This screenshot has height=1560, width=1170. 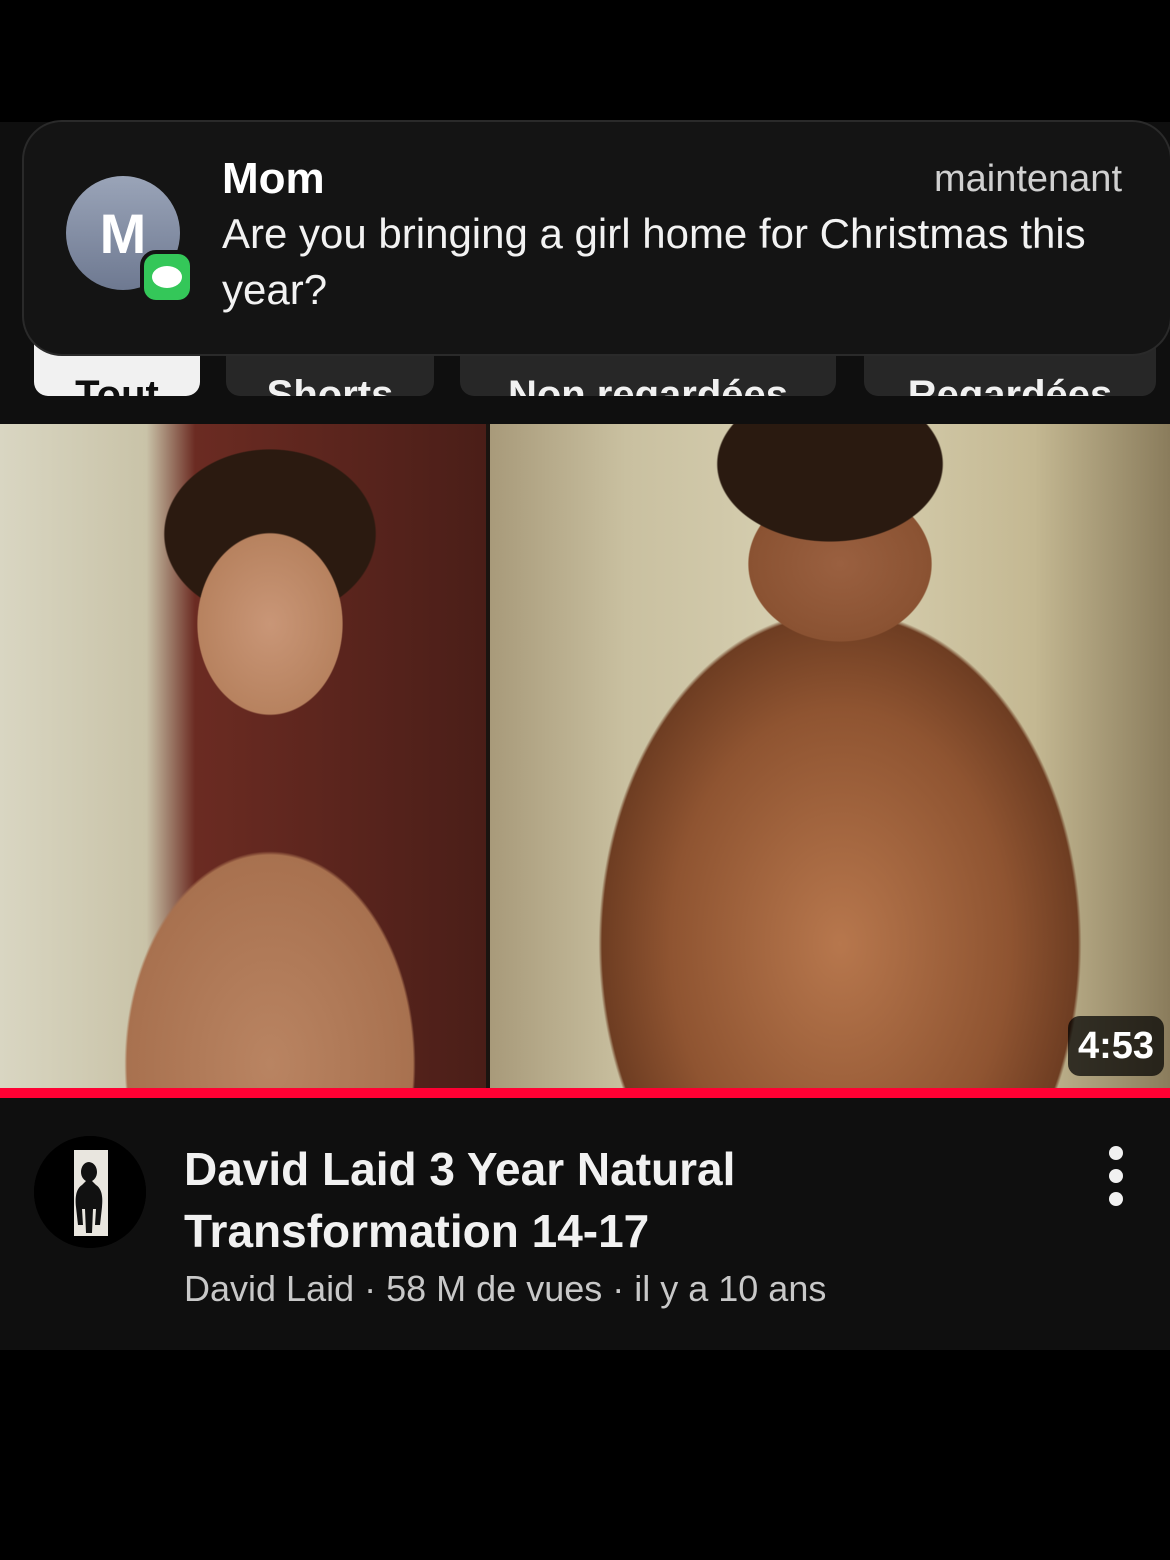 I want to click on silhouette-icon, so click(x=90, y=1192).